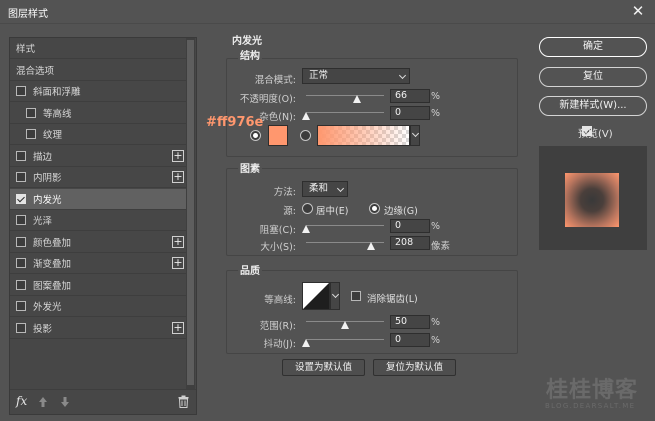  Describe the element at coordinates (436, 226) in the screenshot. I see `choke-unit: %` at that location.